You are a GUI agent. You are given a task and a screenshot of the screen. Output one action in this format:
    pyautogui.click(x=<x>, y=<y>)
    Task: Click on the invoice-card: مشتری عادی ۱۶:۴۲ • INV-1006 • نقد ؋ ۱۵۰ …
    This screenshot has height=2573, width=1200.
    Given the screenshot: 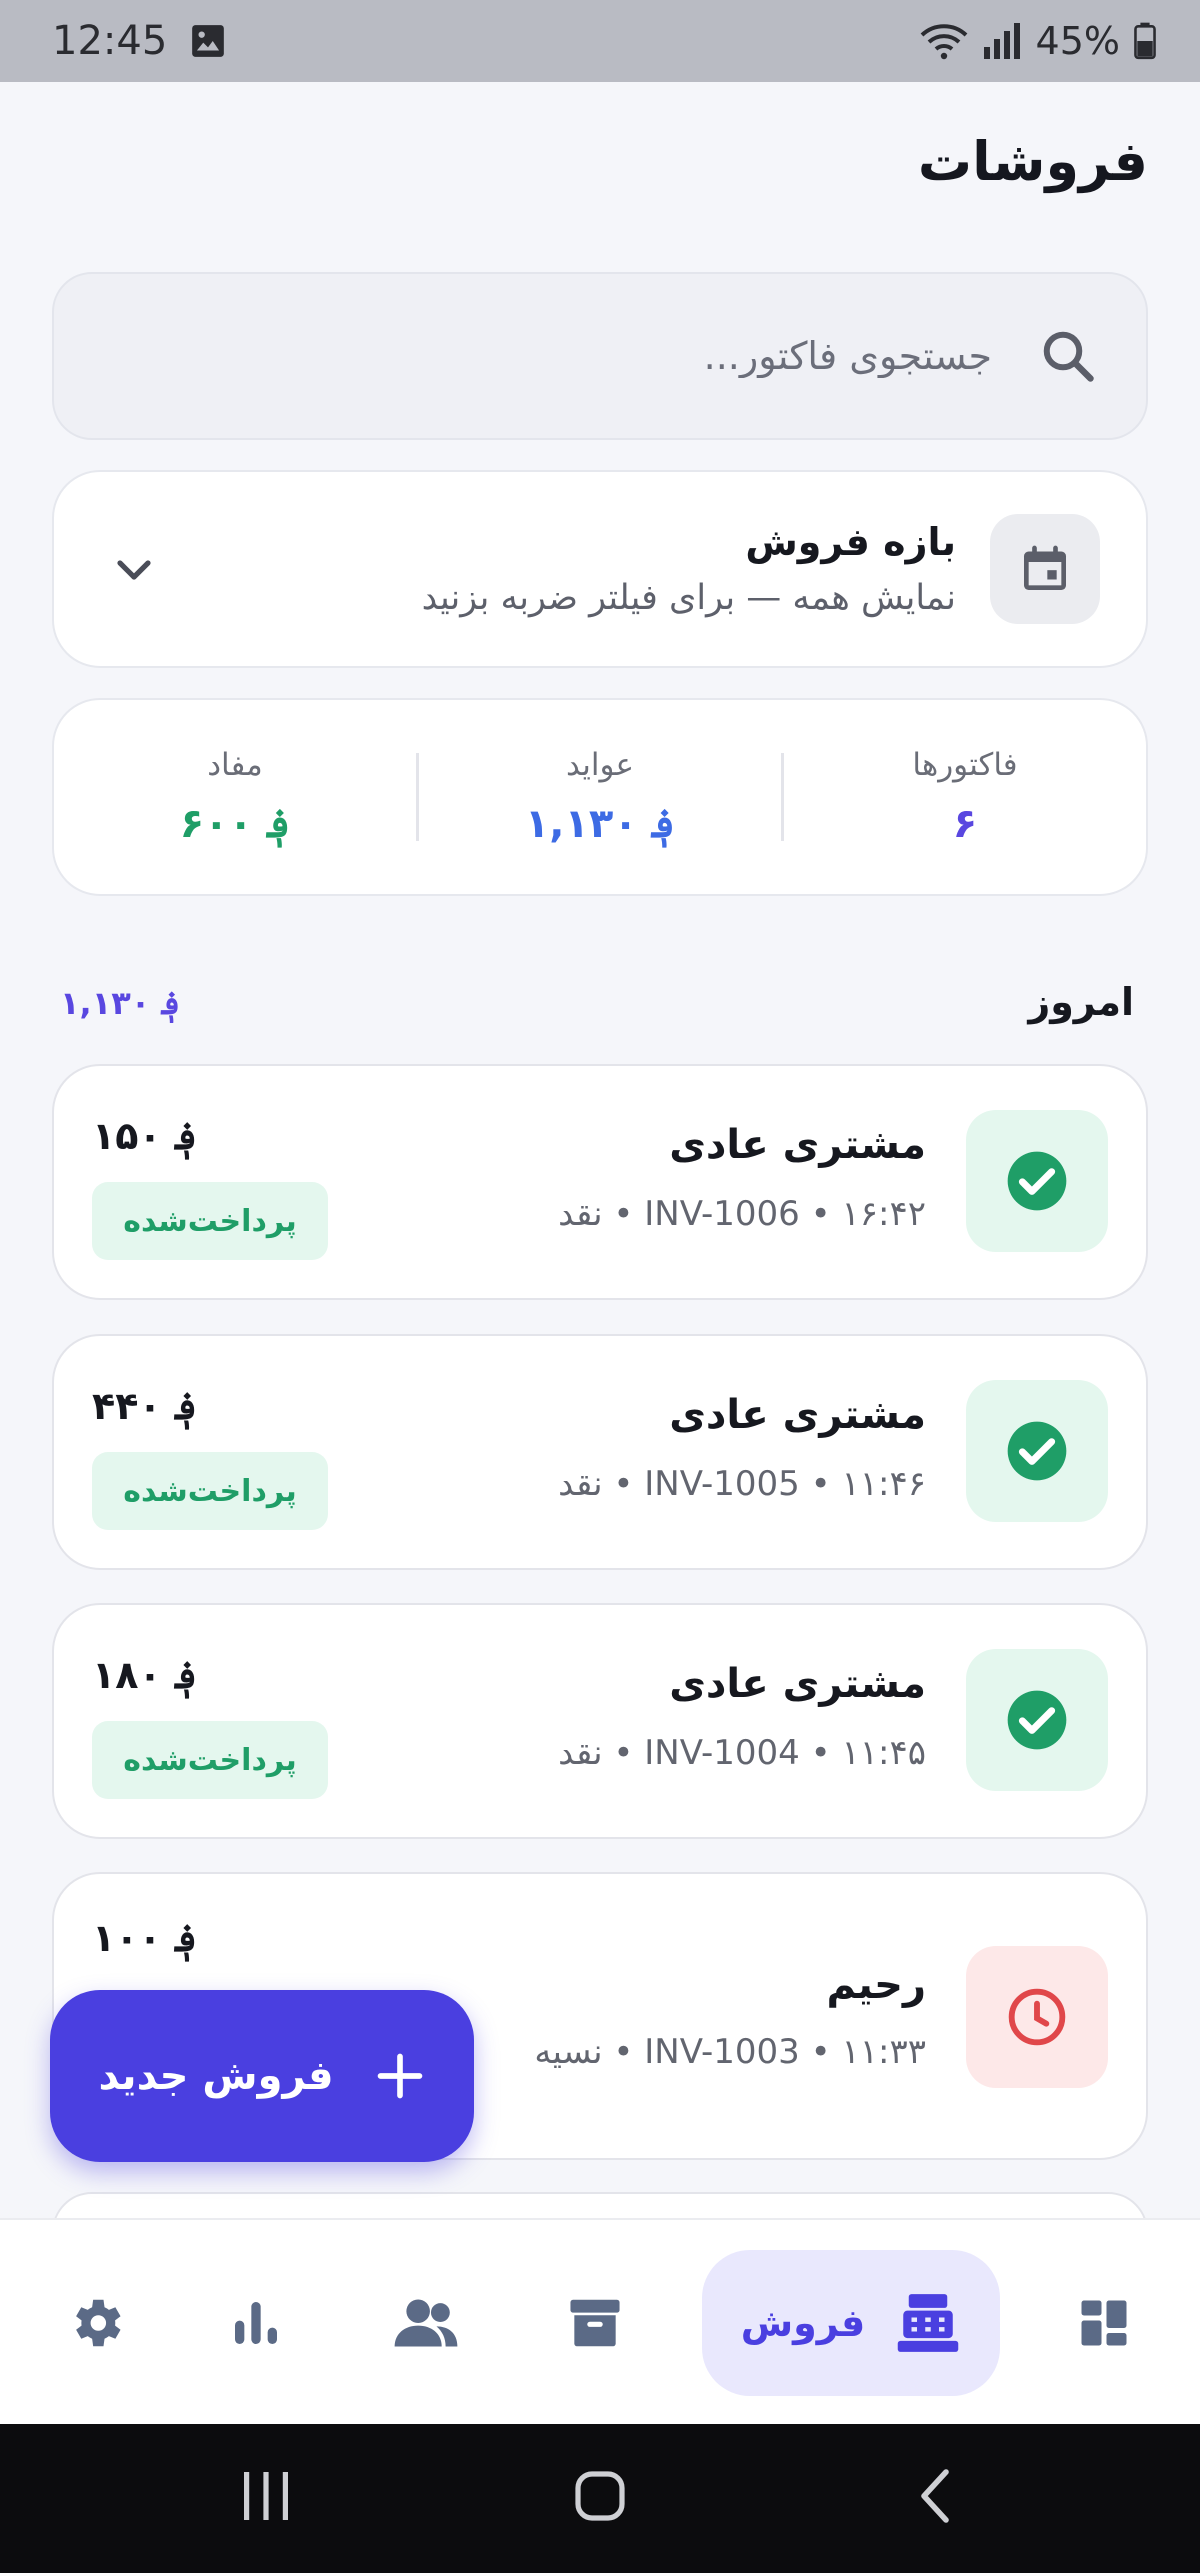 What is the action you would take?
    pyautogui.click(x=600, y=1182)
    